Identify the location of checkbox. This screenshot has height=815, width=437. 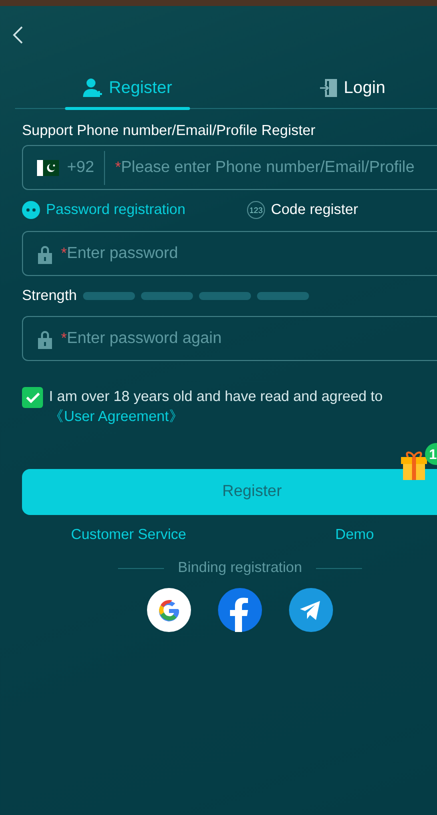
(32, 397).